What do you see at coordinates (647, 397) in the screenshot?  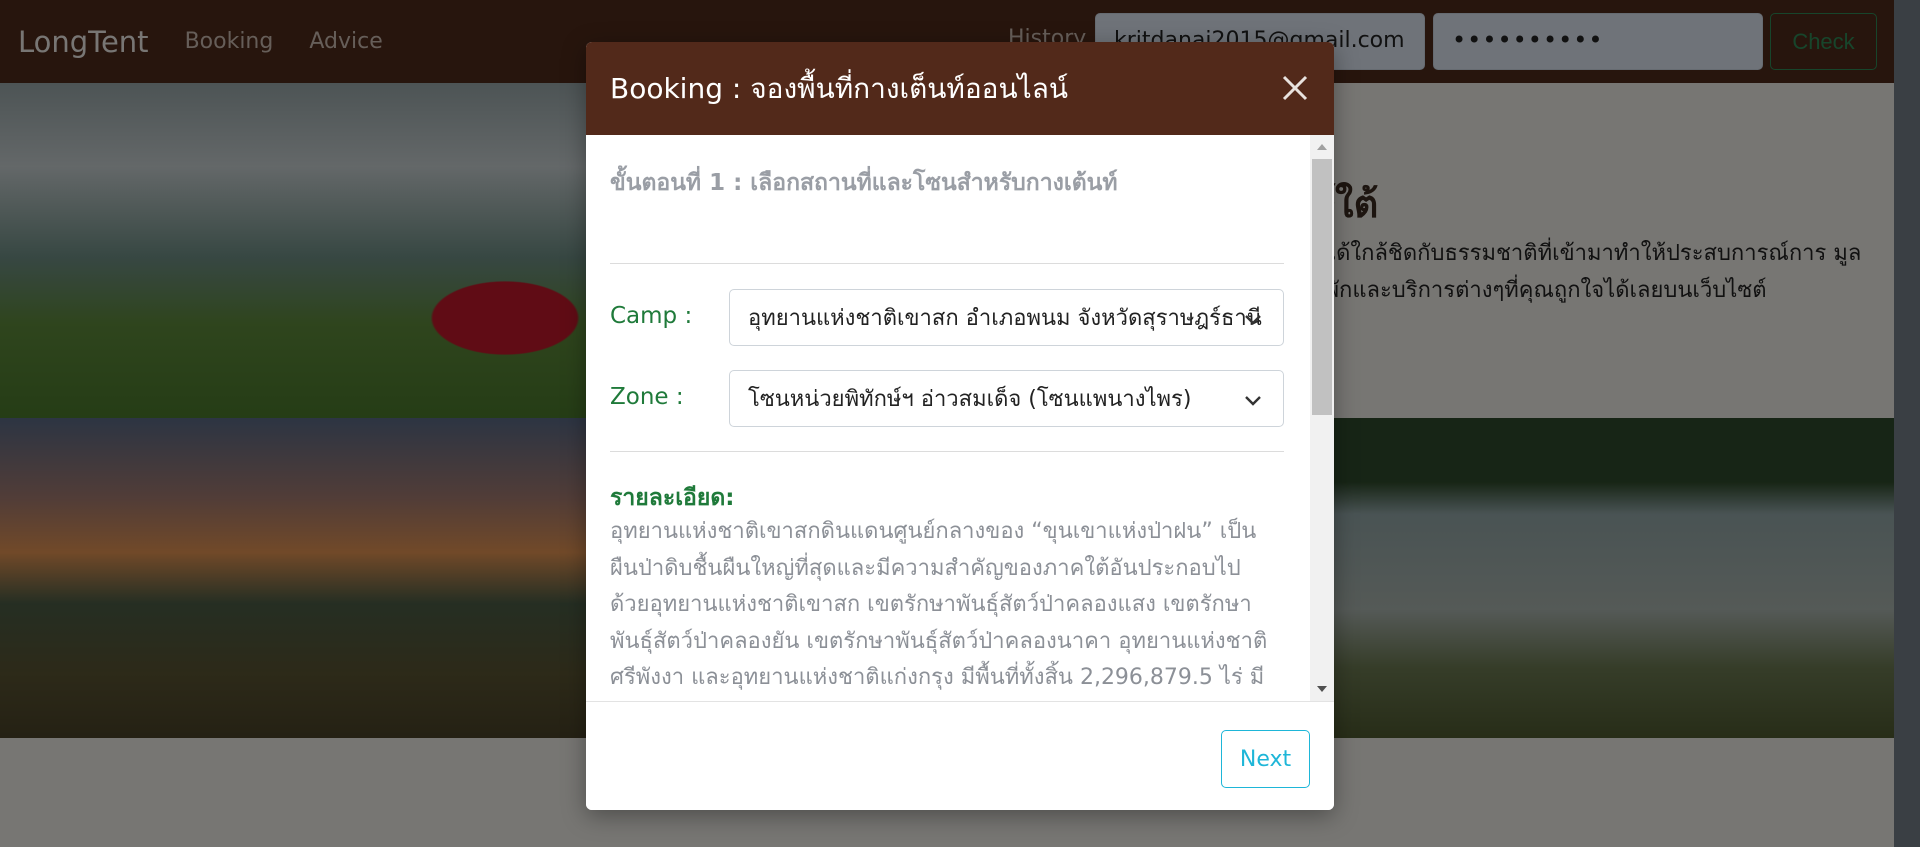 I see `zone-label: Zone :` at bounding box center [647, 397].